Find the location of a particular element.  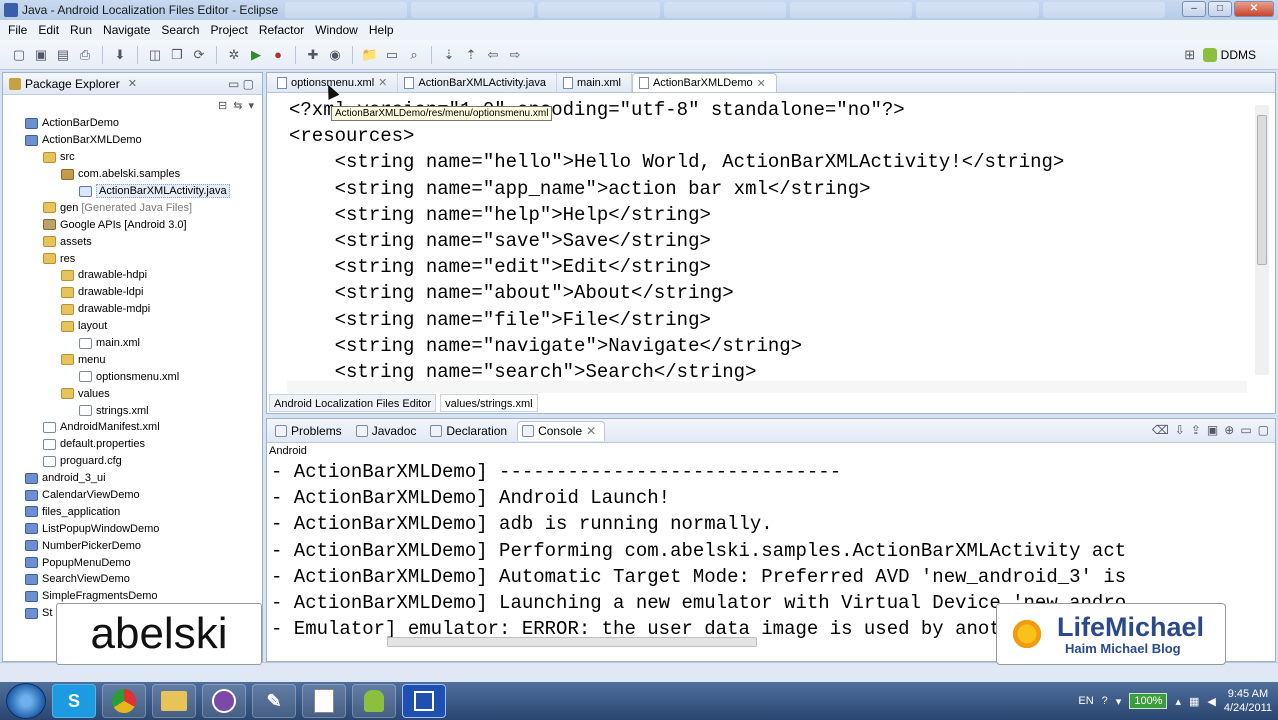

tree-item: res is located at coordinates (132, 258).